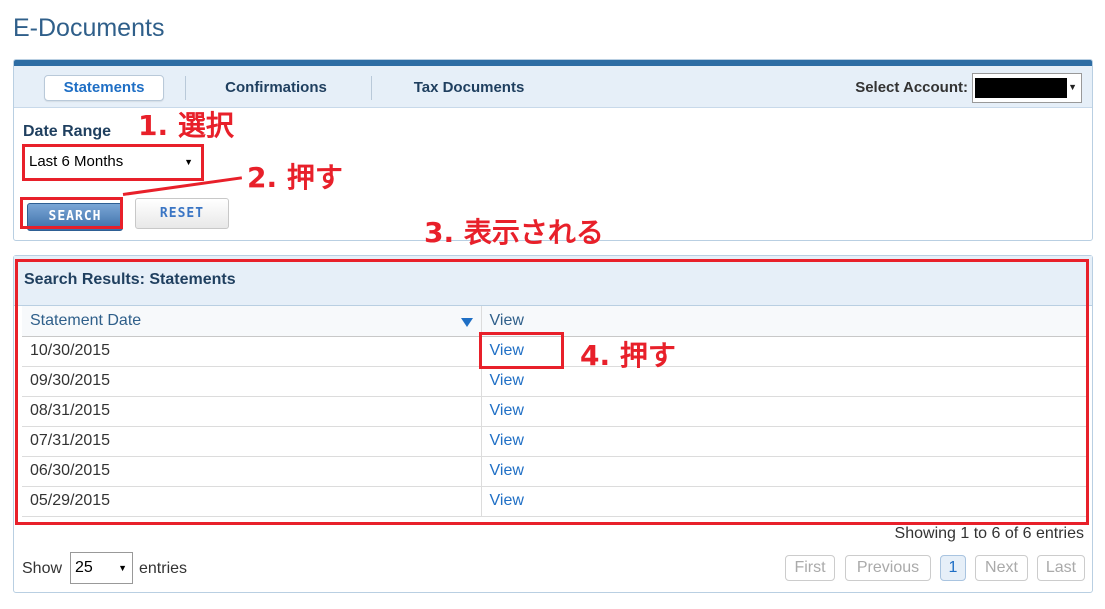 This screenshot has width=1105, height=609. I want to click on pagination-last: Last, so click(1061, 568).